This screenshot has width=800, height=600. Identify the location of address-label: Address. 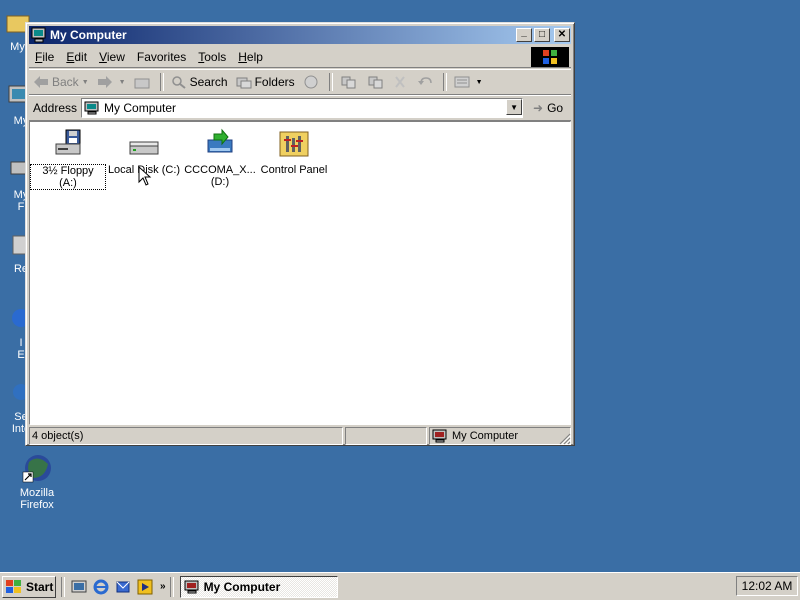
(55, 108).